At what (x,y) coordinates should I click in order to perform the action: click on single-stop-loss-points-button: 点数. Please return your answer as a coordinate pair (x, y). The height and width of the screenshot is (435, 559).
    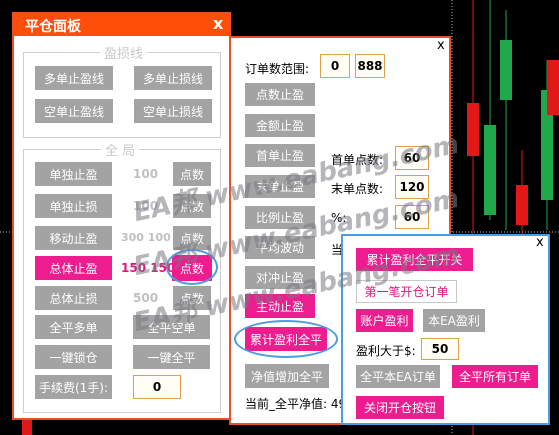
    Looking at the image, I should click on (192, 206).